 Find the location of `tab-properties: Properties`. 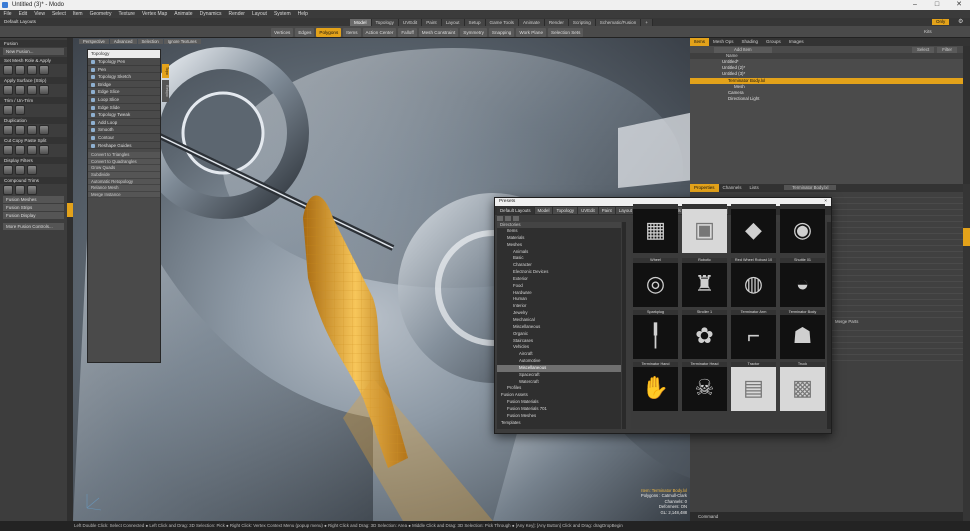

tab-properties: Properties is located at coordinates (704, 188).